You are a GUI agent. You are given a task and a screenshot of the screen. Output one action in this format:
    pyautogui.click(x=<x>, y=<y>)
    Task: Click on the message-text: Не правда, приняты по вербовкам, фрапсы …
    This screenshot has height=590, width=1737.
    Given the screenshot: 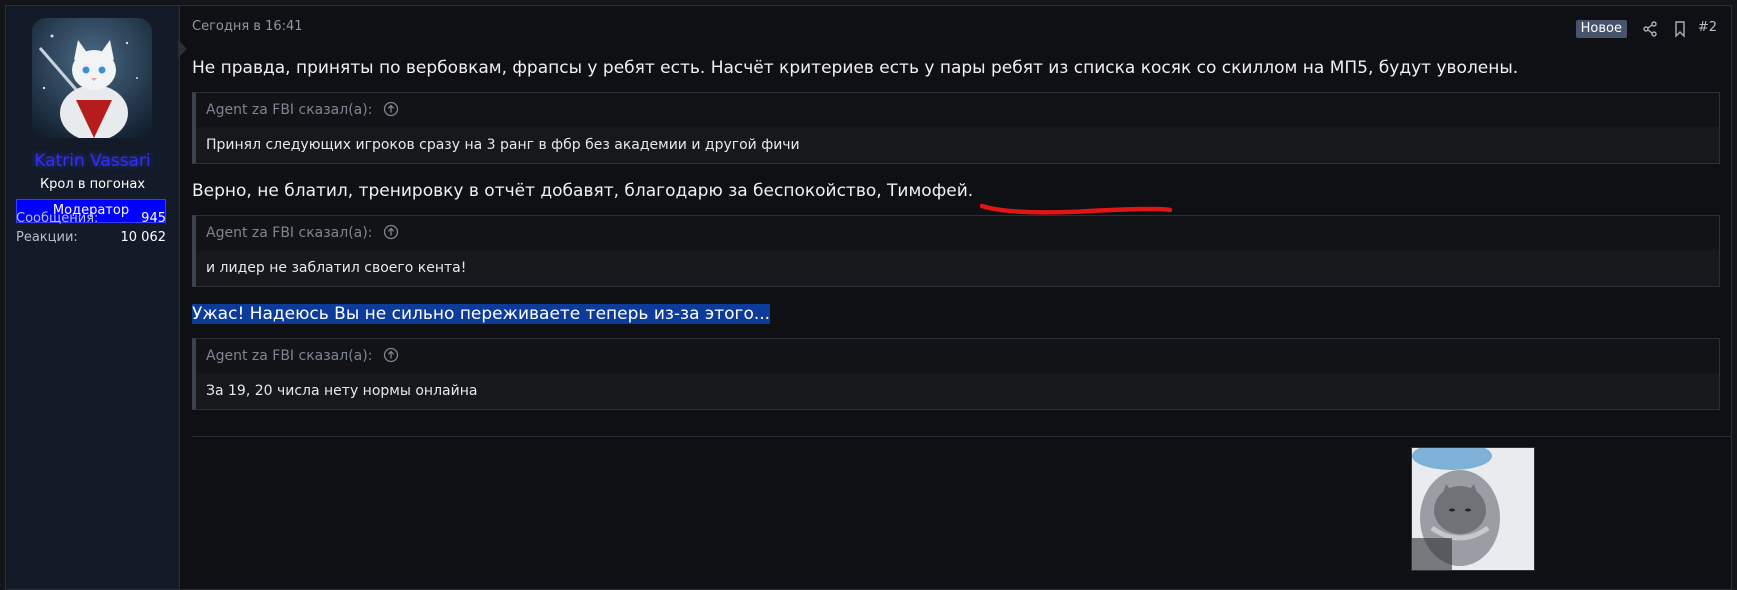 What is the action you would take?
    pyautogui.click(x=855, y=68)
    